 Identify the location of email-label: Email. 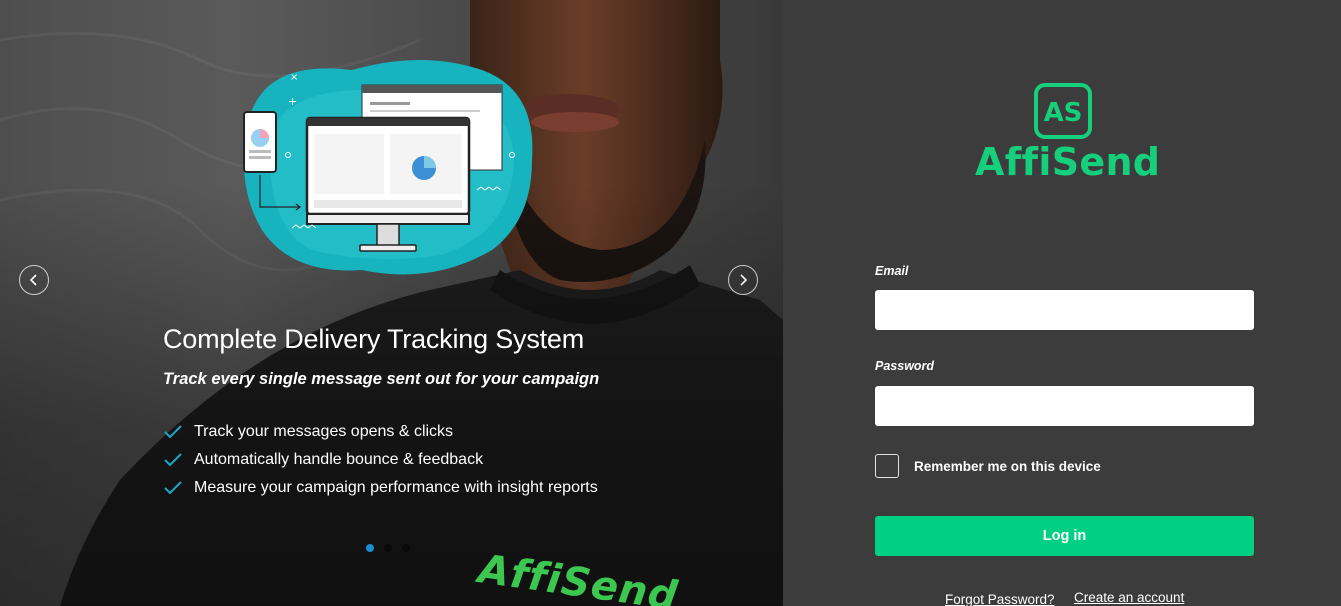
(892, 271).